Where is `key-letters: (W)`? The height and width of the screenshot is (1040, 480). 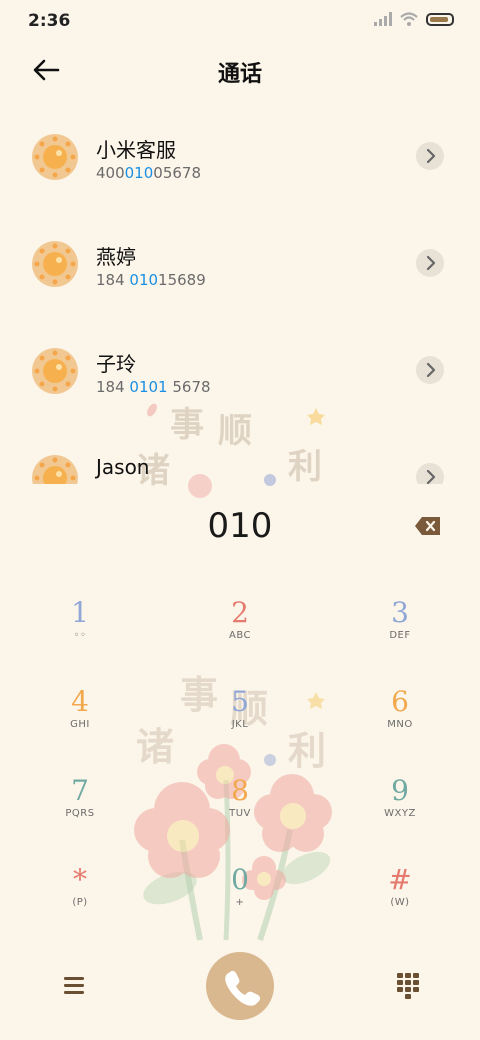 key-letters: (W) is located at coordinates (400, 902).